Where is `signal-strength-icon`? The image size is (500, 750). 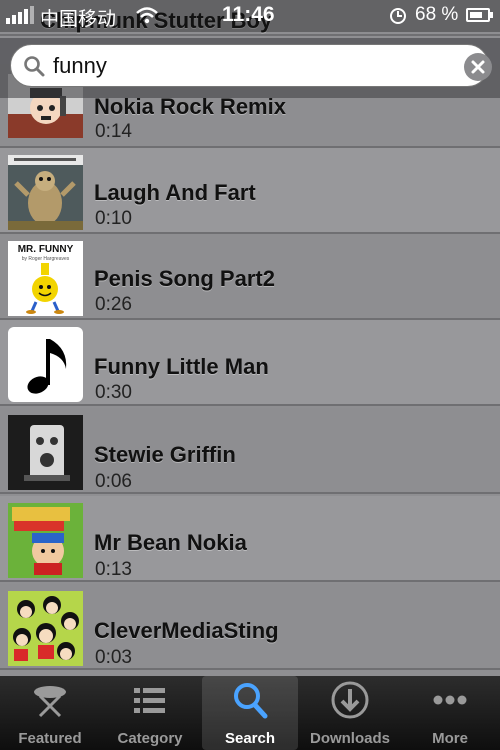 signal-strength-icon is located at coordinates (22, 15).